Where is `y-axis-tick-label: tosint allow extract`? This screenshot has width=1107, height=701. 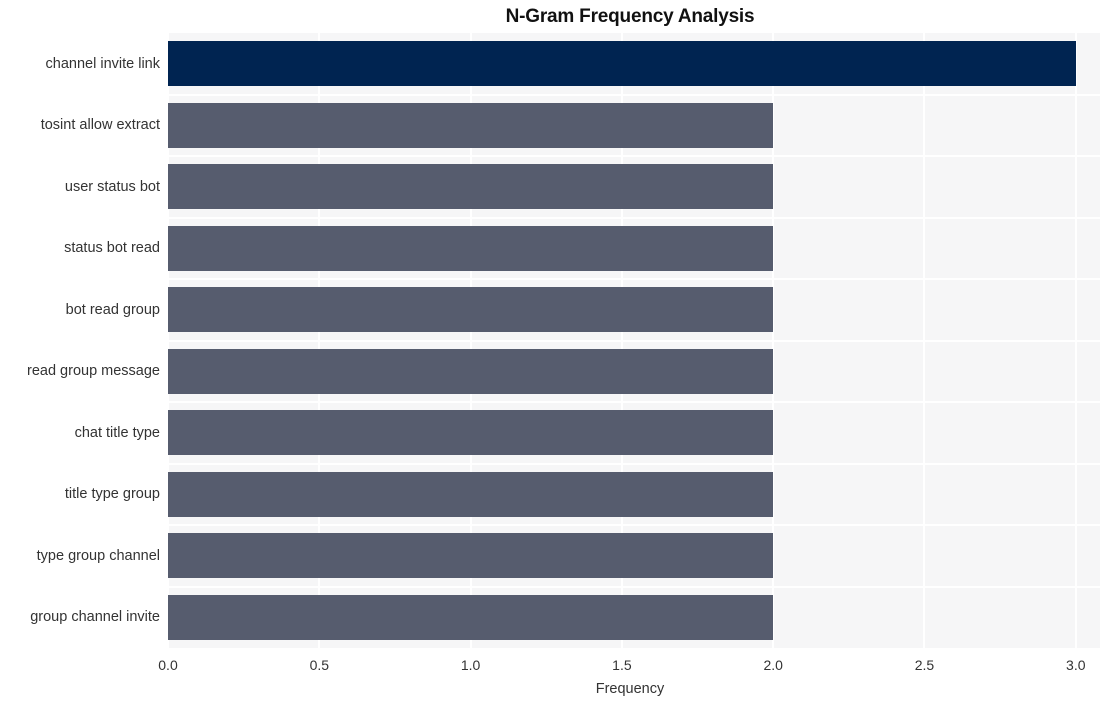
y-axis-tick-label: tosint allow extract is located at coordinates (100, 125).